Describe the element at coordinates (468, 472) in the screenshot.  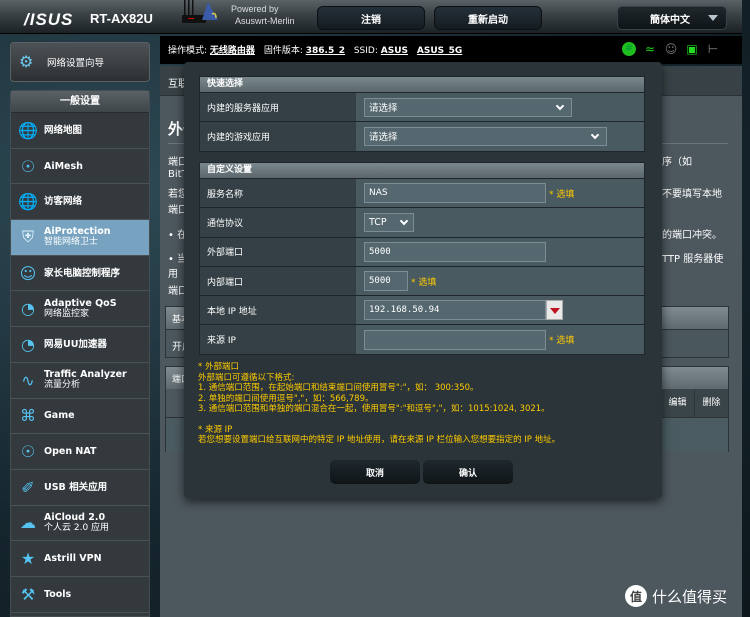
I see `confirm-button: 确认` at that location.